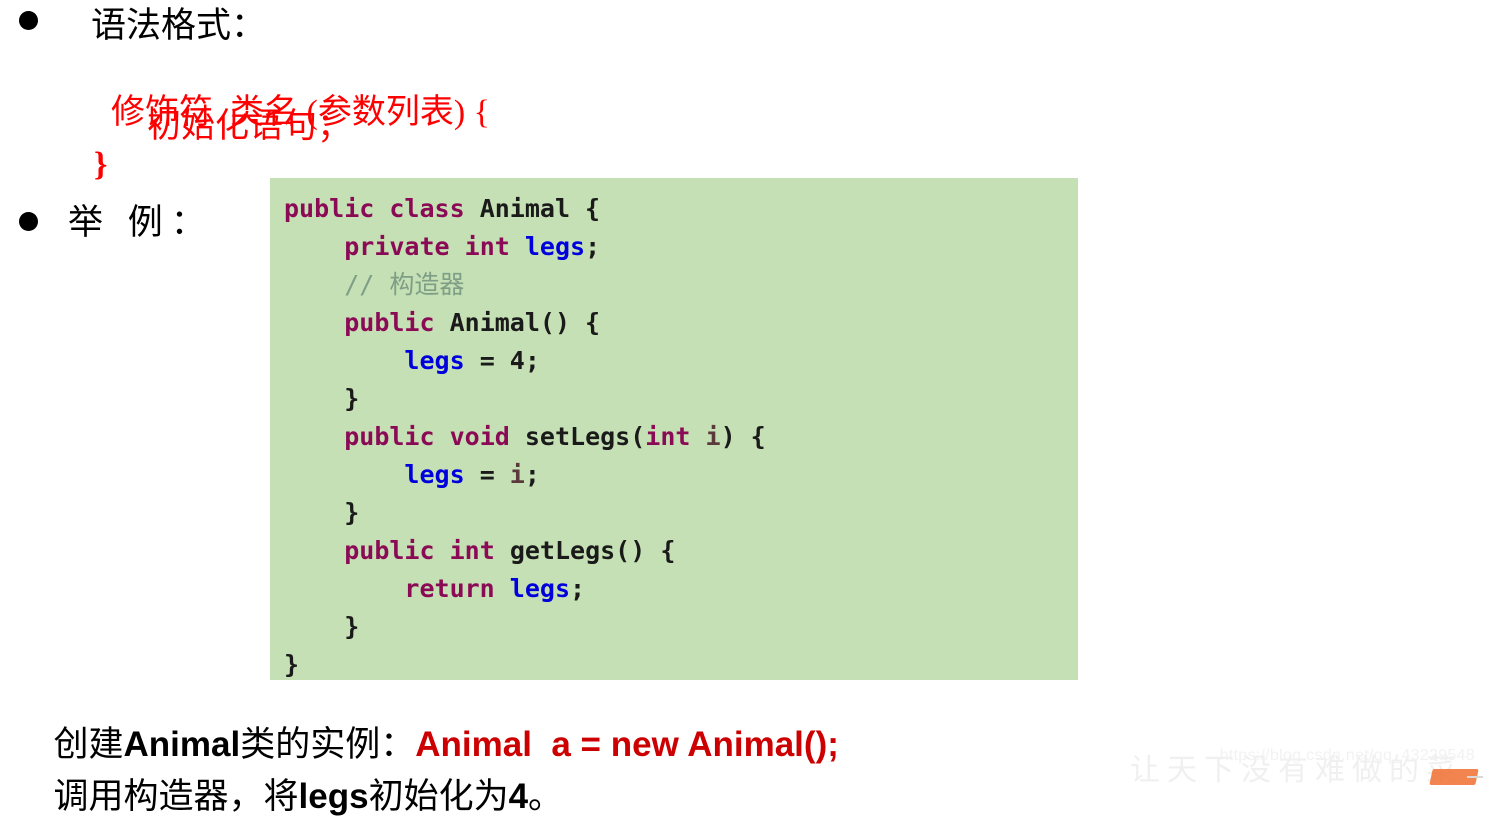  Describe the element at coordinates (540, 208) in the screenshot. I see `code-class-name: Animal {` at that location.